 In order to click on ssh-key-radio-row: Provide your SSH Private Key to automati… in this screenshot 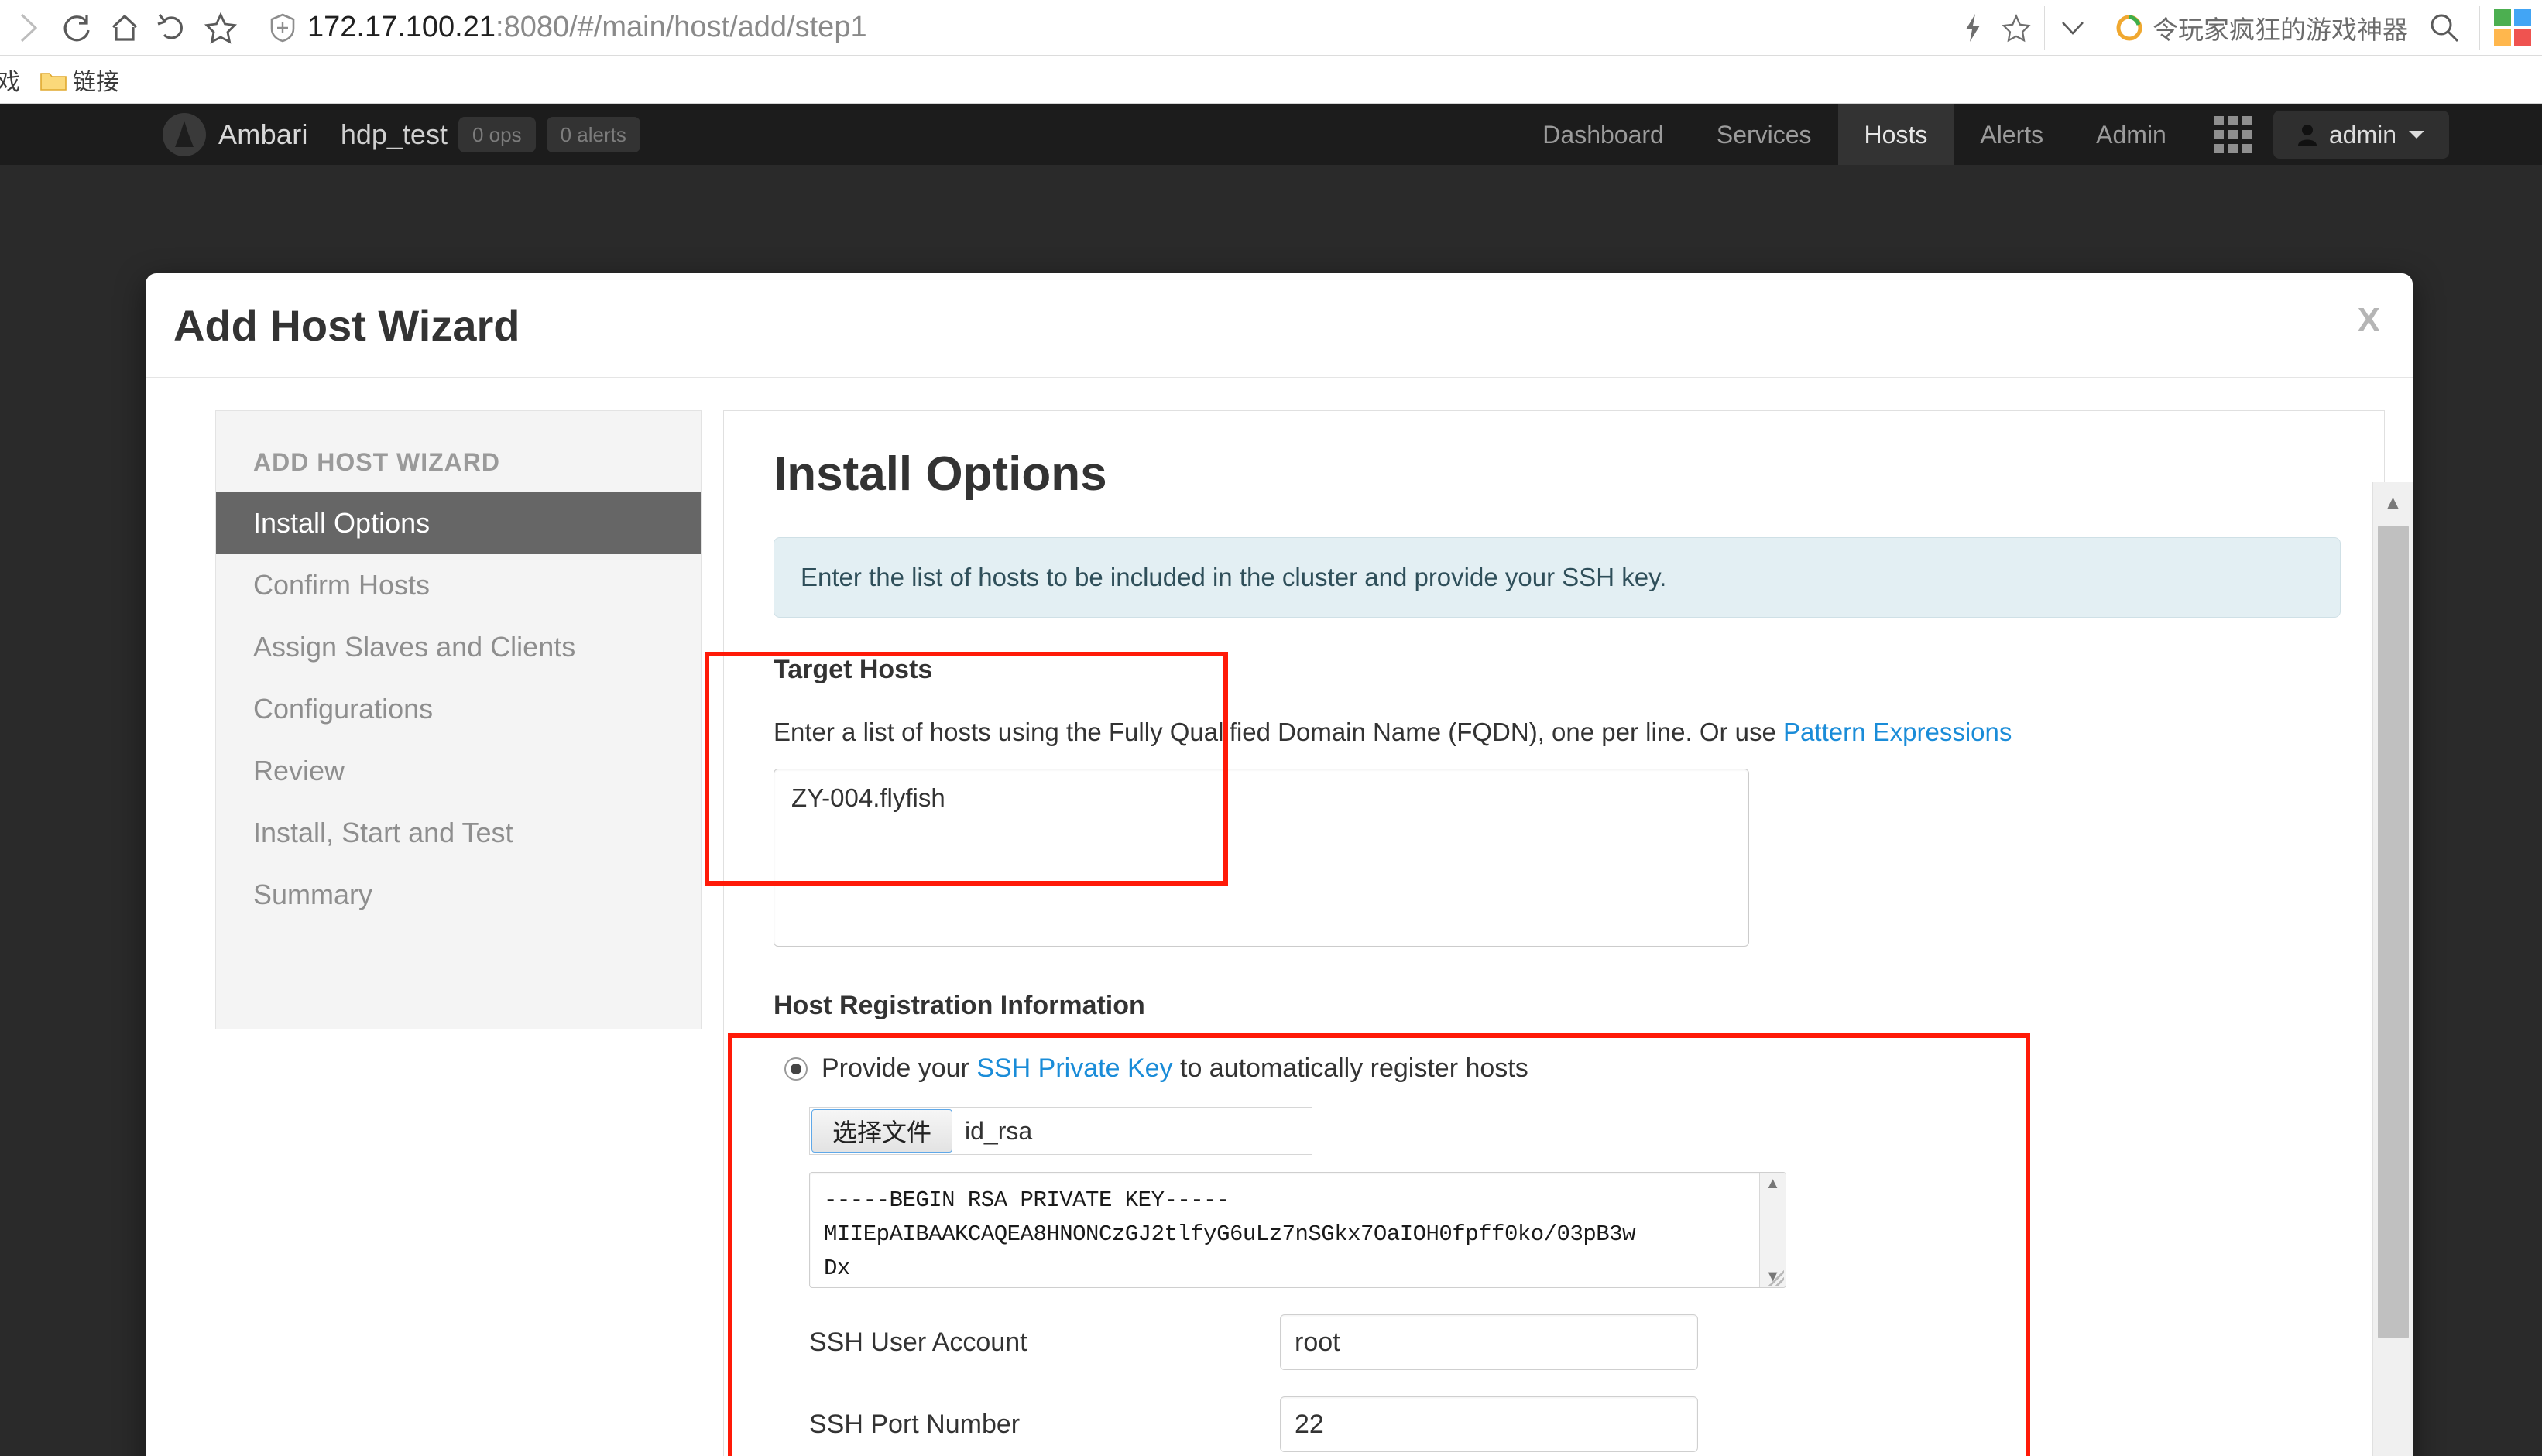, I will do `click(1562, 1068)`.